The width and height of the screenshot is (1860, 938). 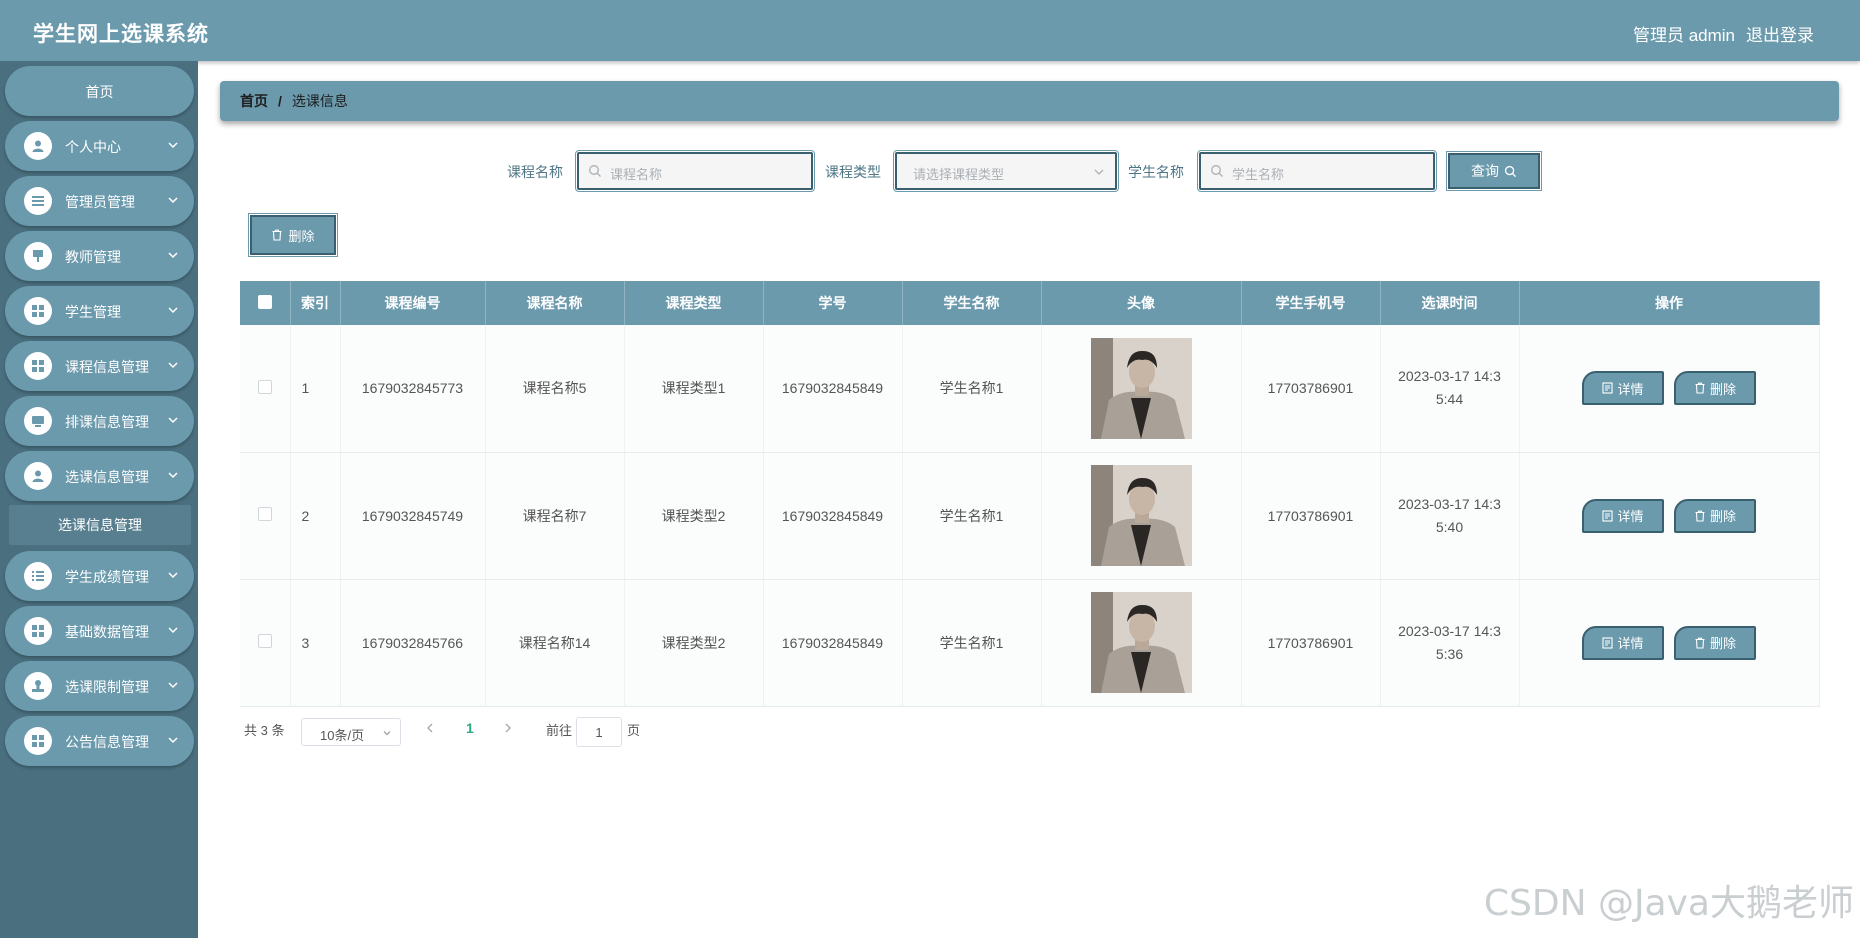 What do you see at coordinates (315, 389) in the screenshot?
I see `index-cell: 1` at bounding box center [315, 389].